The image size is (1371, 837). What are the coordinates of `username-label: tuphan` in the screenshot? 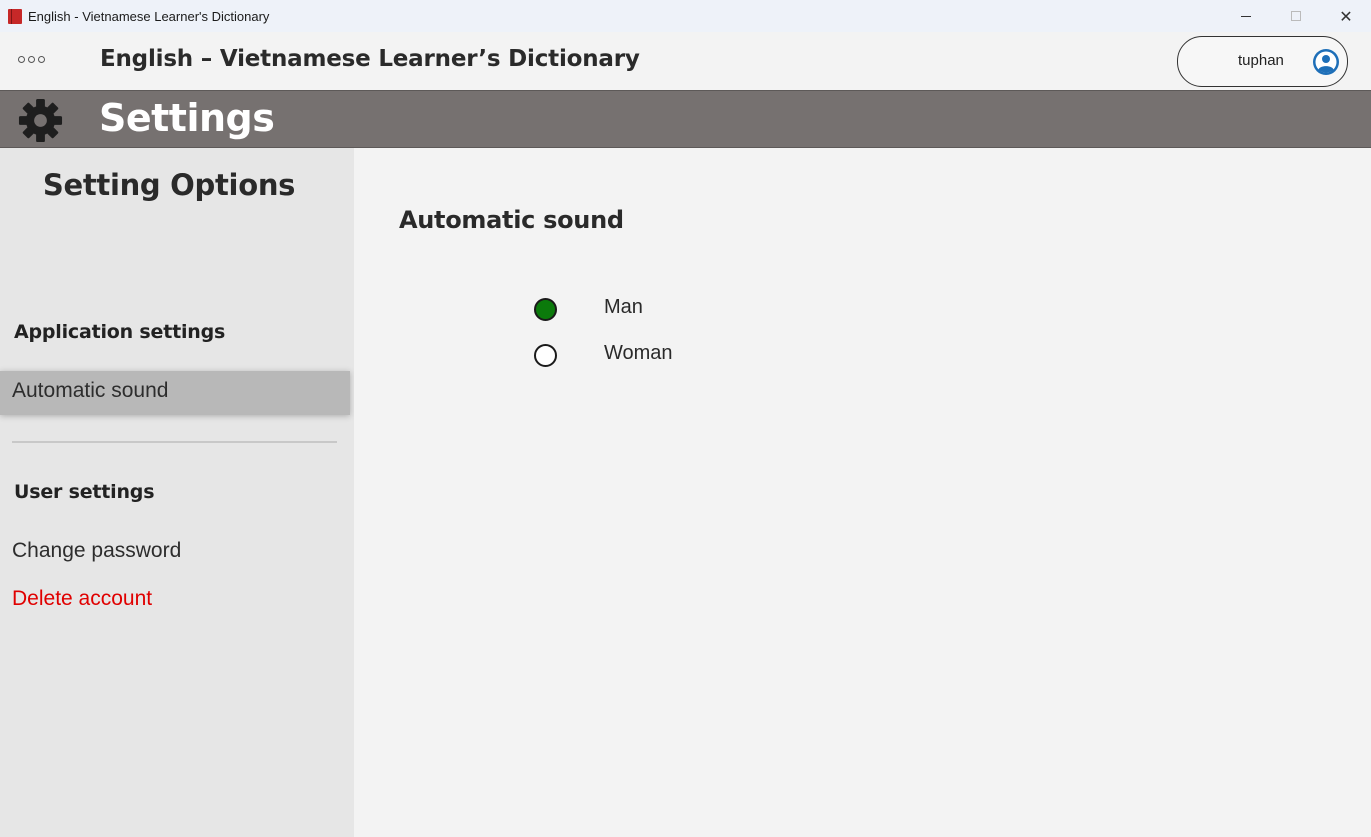 It's located at (1261, 60).